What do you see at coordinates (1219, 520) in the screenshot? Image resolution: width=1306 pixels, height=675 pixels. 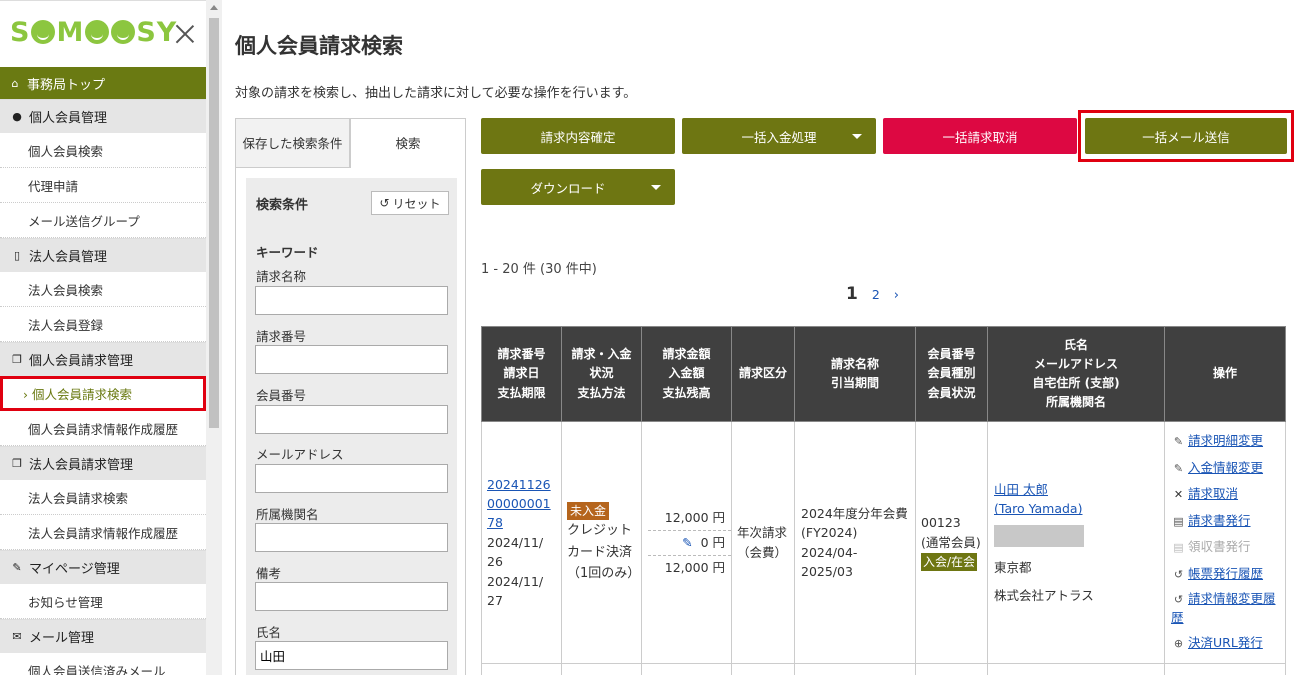 I see `op-label: 請求書発行` at bounding box center [1219, 520].